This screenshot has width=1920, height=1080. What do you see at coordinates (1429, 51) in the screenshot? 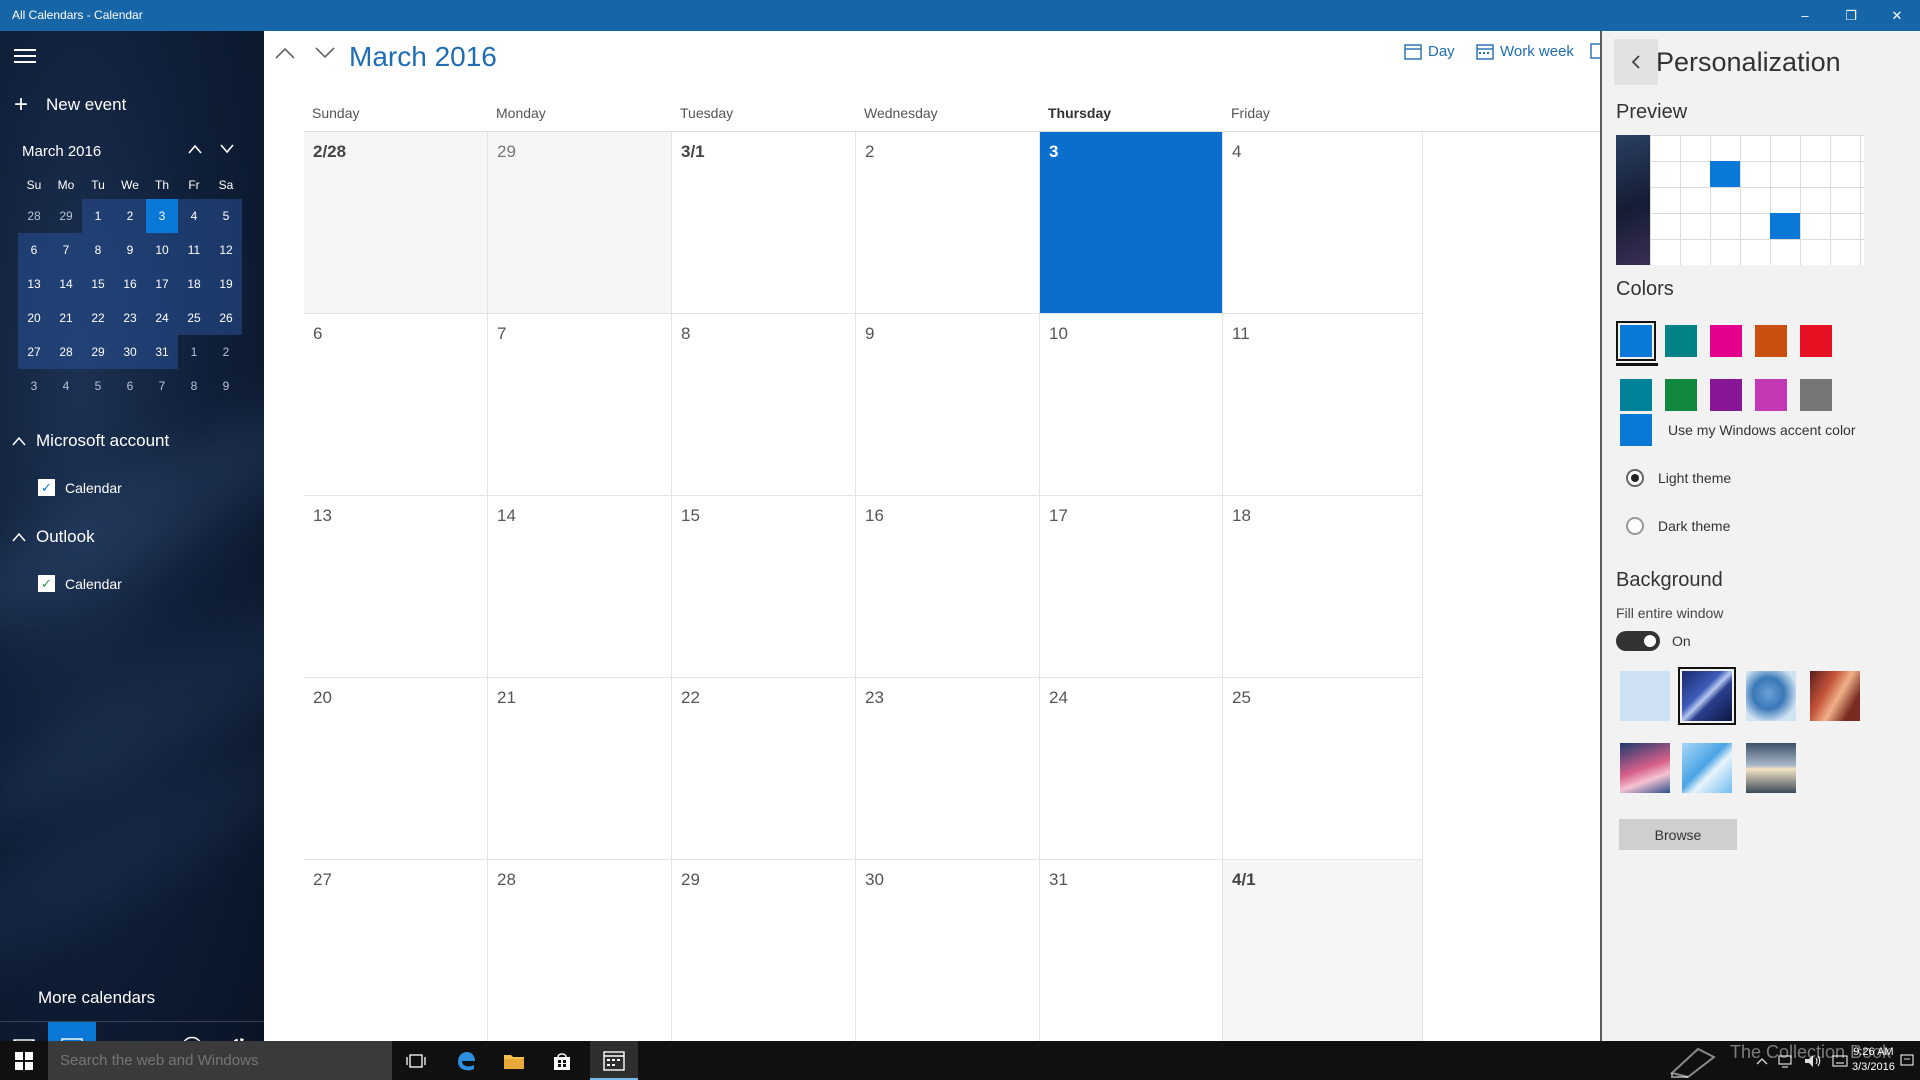
I see `day-view-button: Day` at bounding box center [1429, 51].